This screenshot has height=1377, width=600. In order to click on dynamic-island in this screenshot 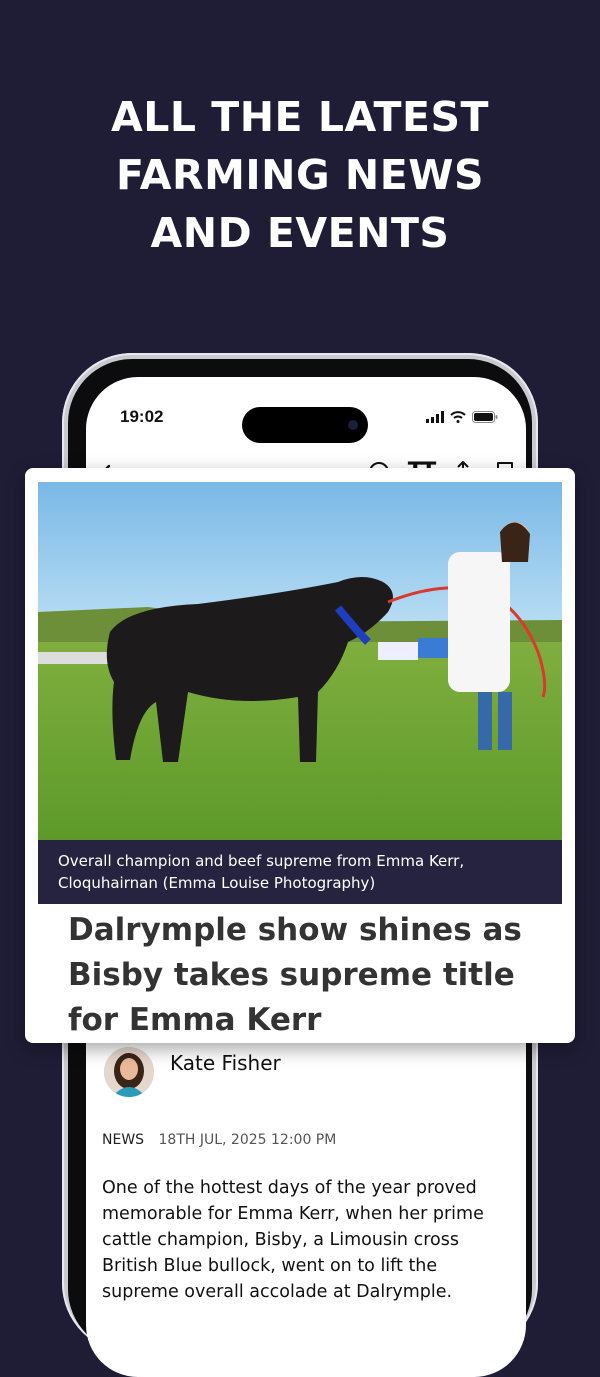, I will do `click(305, 425)`.